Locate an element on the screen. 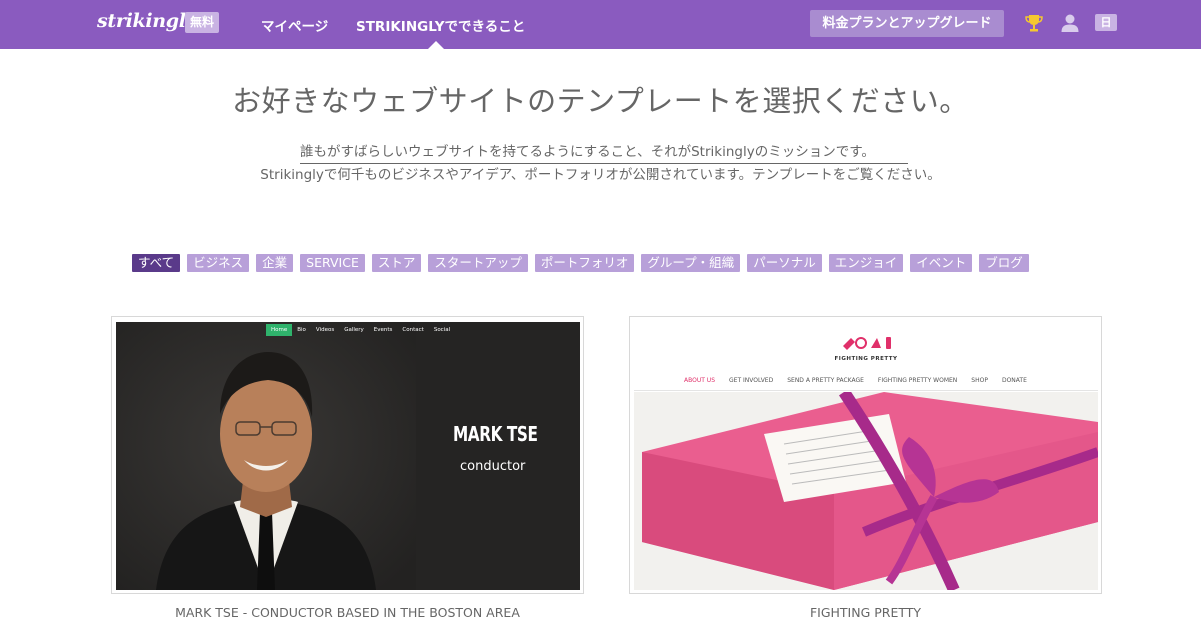 The width and height of the screenshot is (1201, 621). preview-nav-women: FIGHTING PRETTY WOMEN is located at coordinates (917, 380).